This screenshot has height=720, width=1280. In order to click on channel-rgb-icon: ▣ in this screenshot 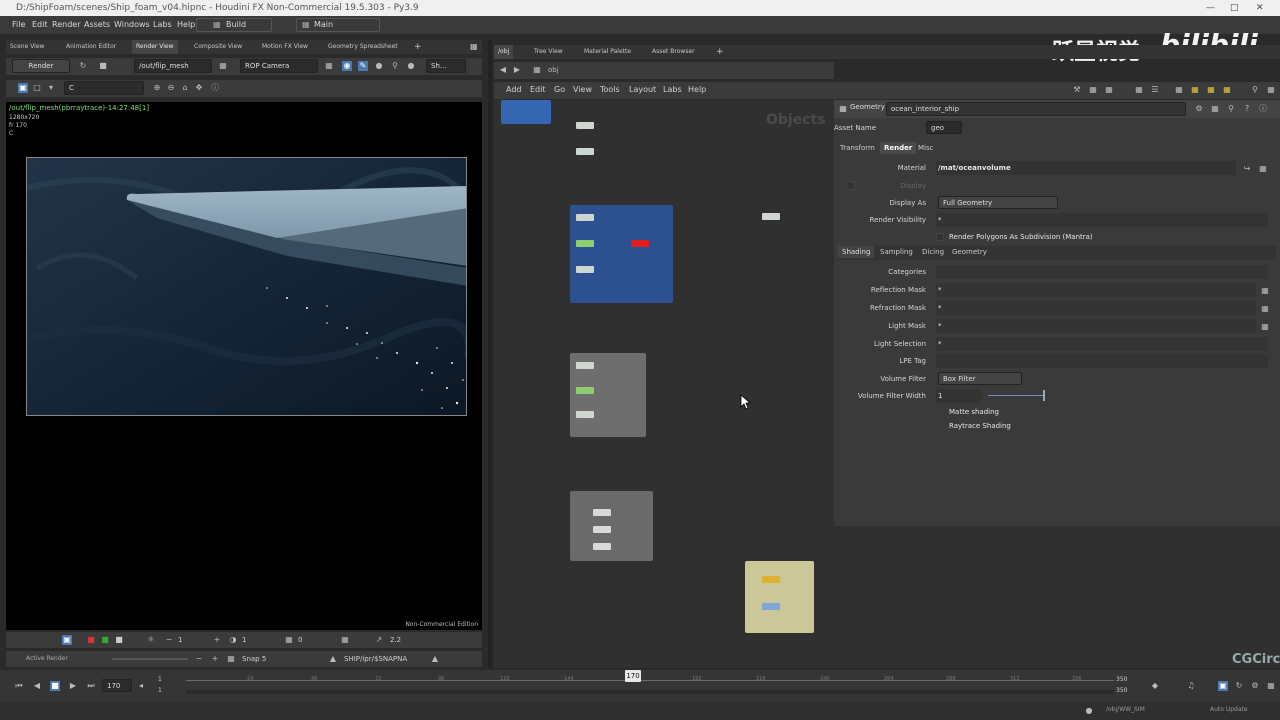, I will do `click(23, 88)`.